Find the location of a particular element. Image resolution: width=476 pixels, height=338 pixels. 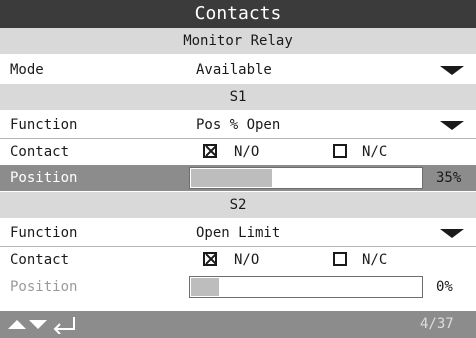

s2-function-row: Function Open Limit is located at coordinates (238, 233).